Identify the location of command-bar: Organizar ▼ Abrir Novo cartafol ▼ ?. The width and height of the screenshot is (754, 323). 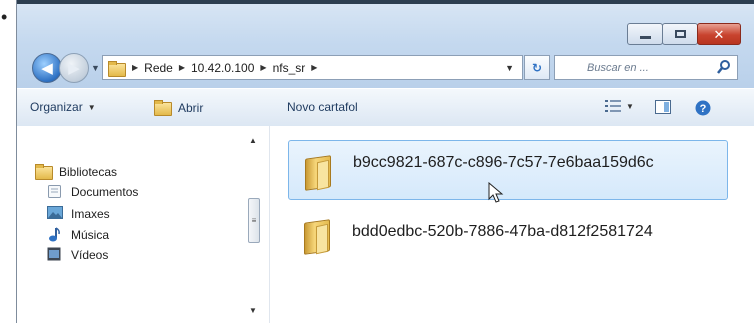
(385, 107).